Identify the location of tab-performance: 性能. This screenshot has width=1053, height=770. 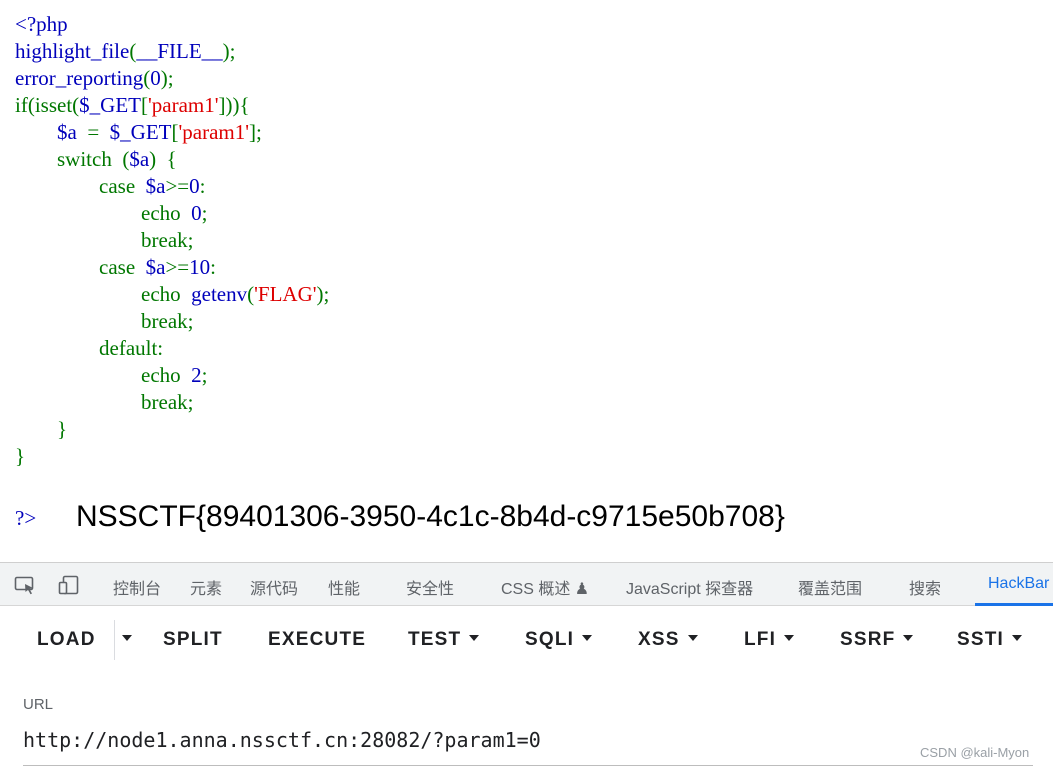
(344, 587).